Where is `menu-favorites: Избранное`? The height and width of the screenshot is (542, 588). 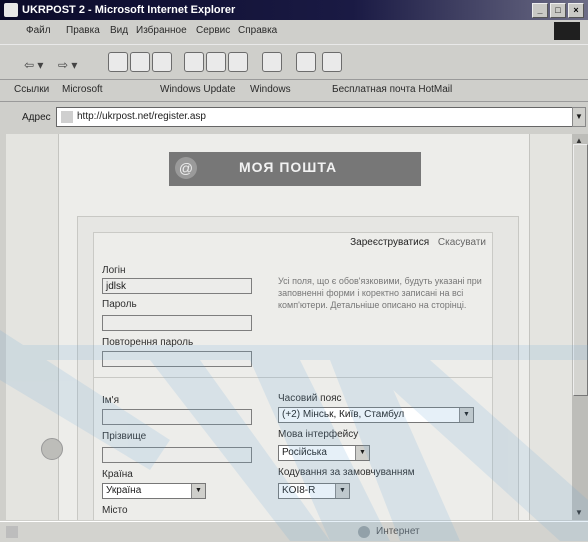
menu-favorites: Избранное is located at coordinates (161, 30).